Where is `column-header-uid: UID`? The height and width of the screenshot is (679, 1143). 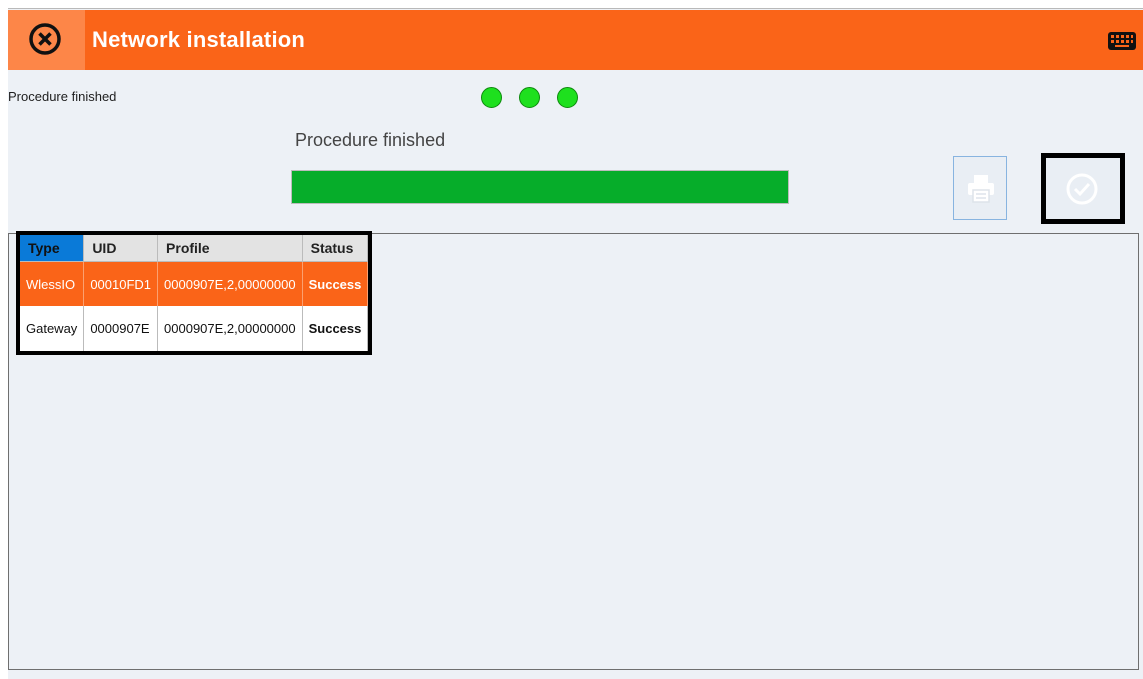
column-header-uid: UID is located at coordinates (121, 248).